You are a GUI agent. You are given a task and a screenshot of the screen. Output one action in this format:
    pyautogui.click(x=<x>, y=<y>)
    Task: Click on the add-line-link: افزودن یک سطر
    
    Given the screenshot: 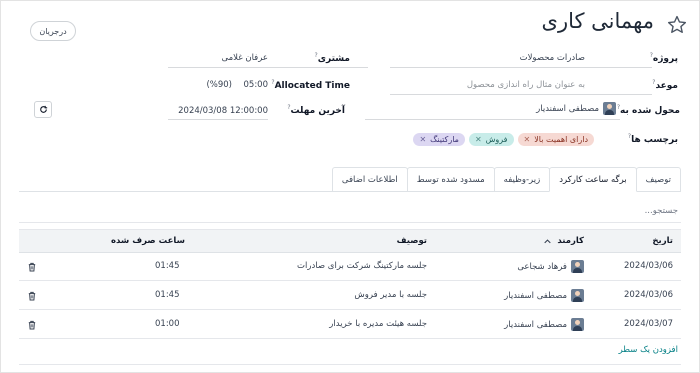 What is the action you would take?
    pyautogui.click(x=648, y=350)
    